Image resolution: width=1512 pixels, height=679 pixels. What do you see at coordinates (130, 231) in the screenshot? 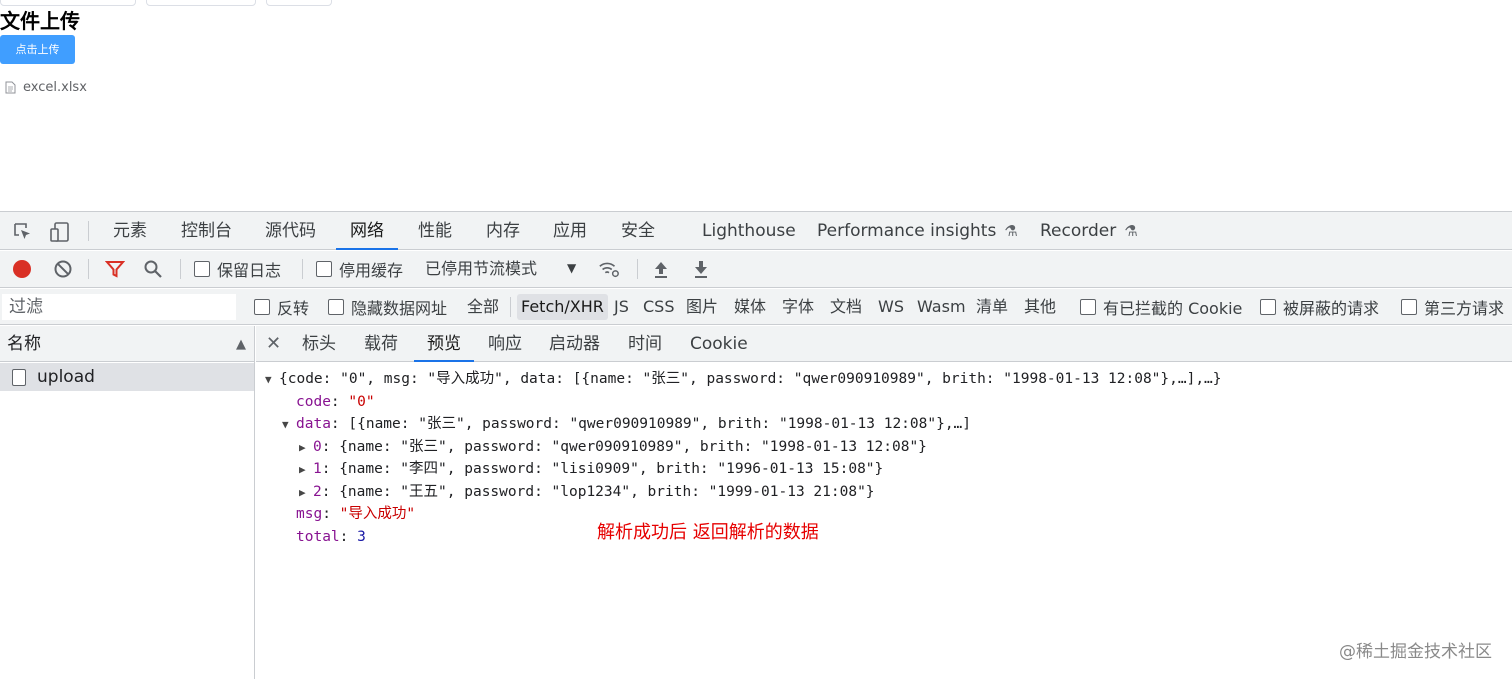
I see `tab-elements: 元素` at bounding box center [130, 231].